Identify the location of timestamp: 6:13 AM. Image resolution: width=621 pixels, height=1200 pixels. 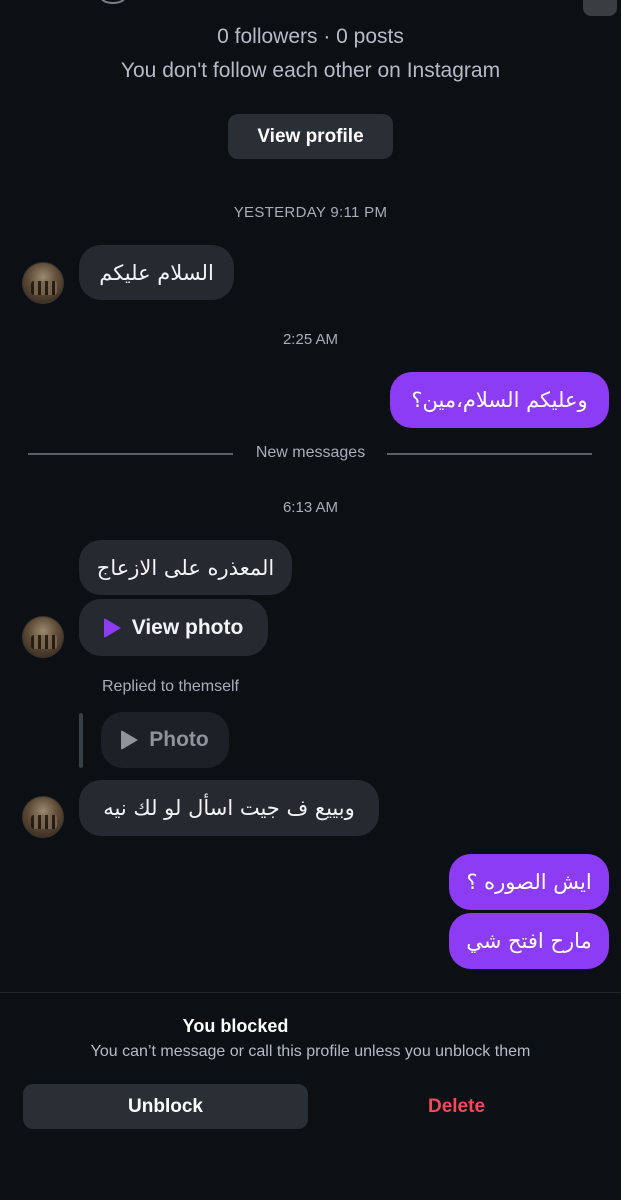
(310, 507).